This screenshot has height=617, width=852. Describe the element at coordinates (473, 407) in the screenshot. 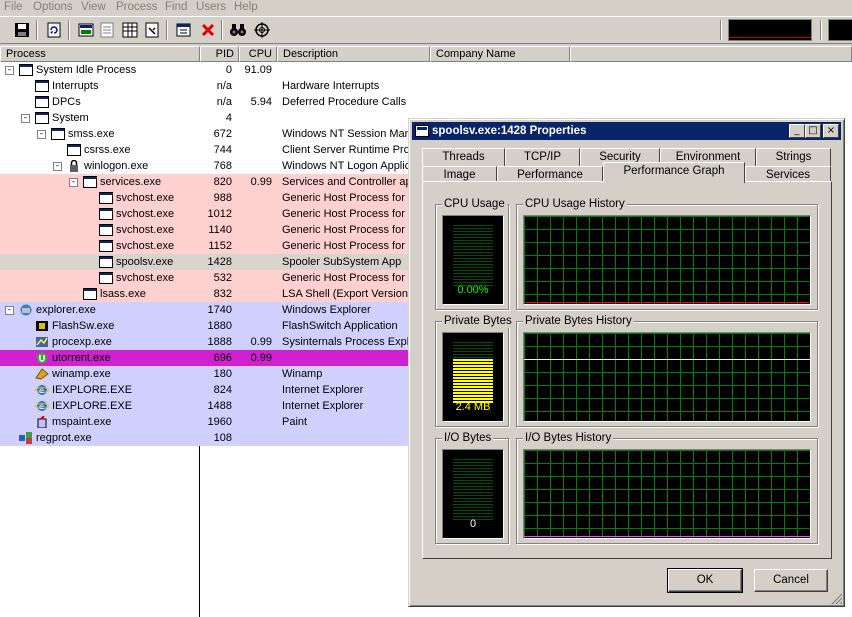

I see `private-bytes-value: 2.4 MB` at that location.